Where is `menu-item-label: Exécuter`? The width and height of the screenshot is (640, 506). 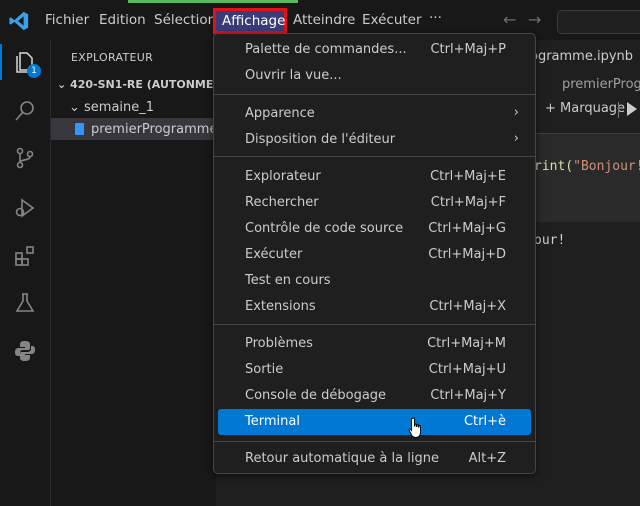
menu-item-label: Exécuter is located at coordinates (274, 254).